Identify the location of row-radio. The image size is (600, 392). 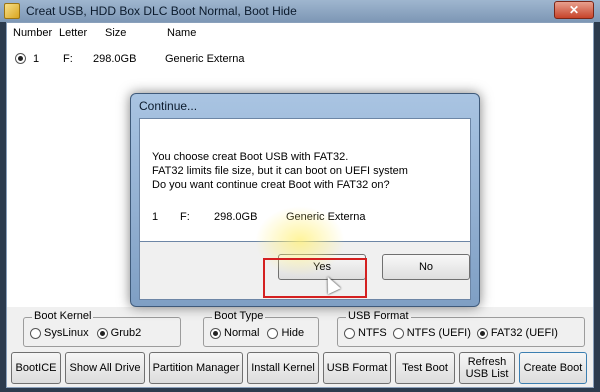
(20, 59).